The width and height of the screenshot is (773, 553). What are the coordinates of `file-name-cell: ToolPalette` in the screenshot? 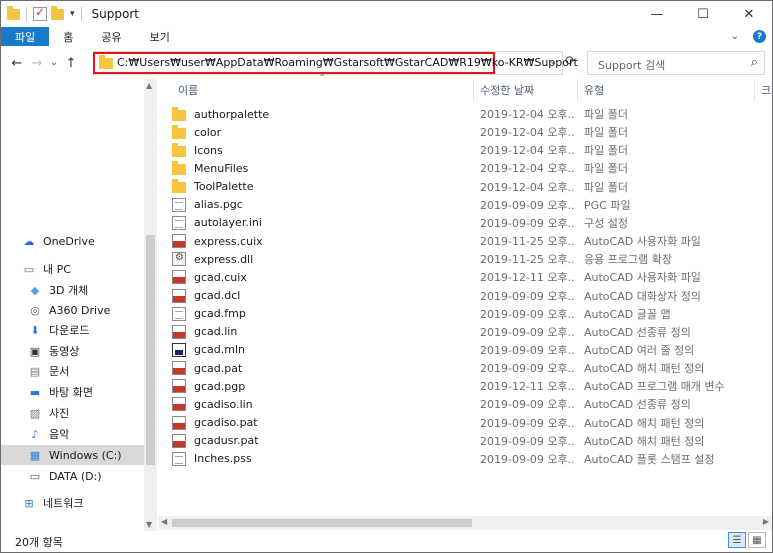 It's located at (322, 187).